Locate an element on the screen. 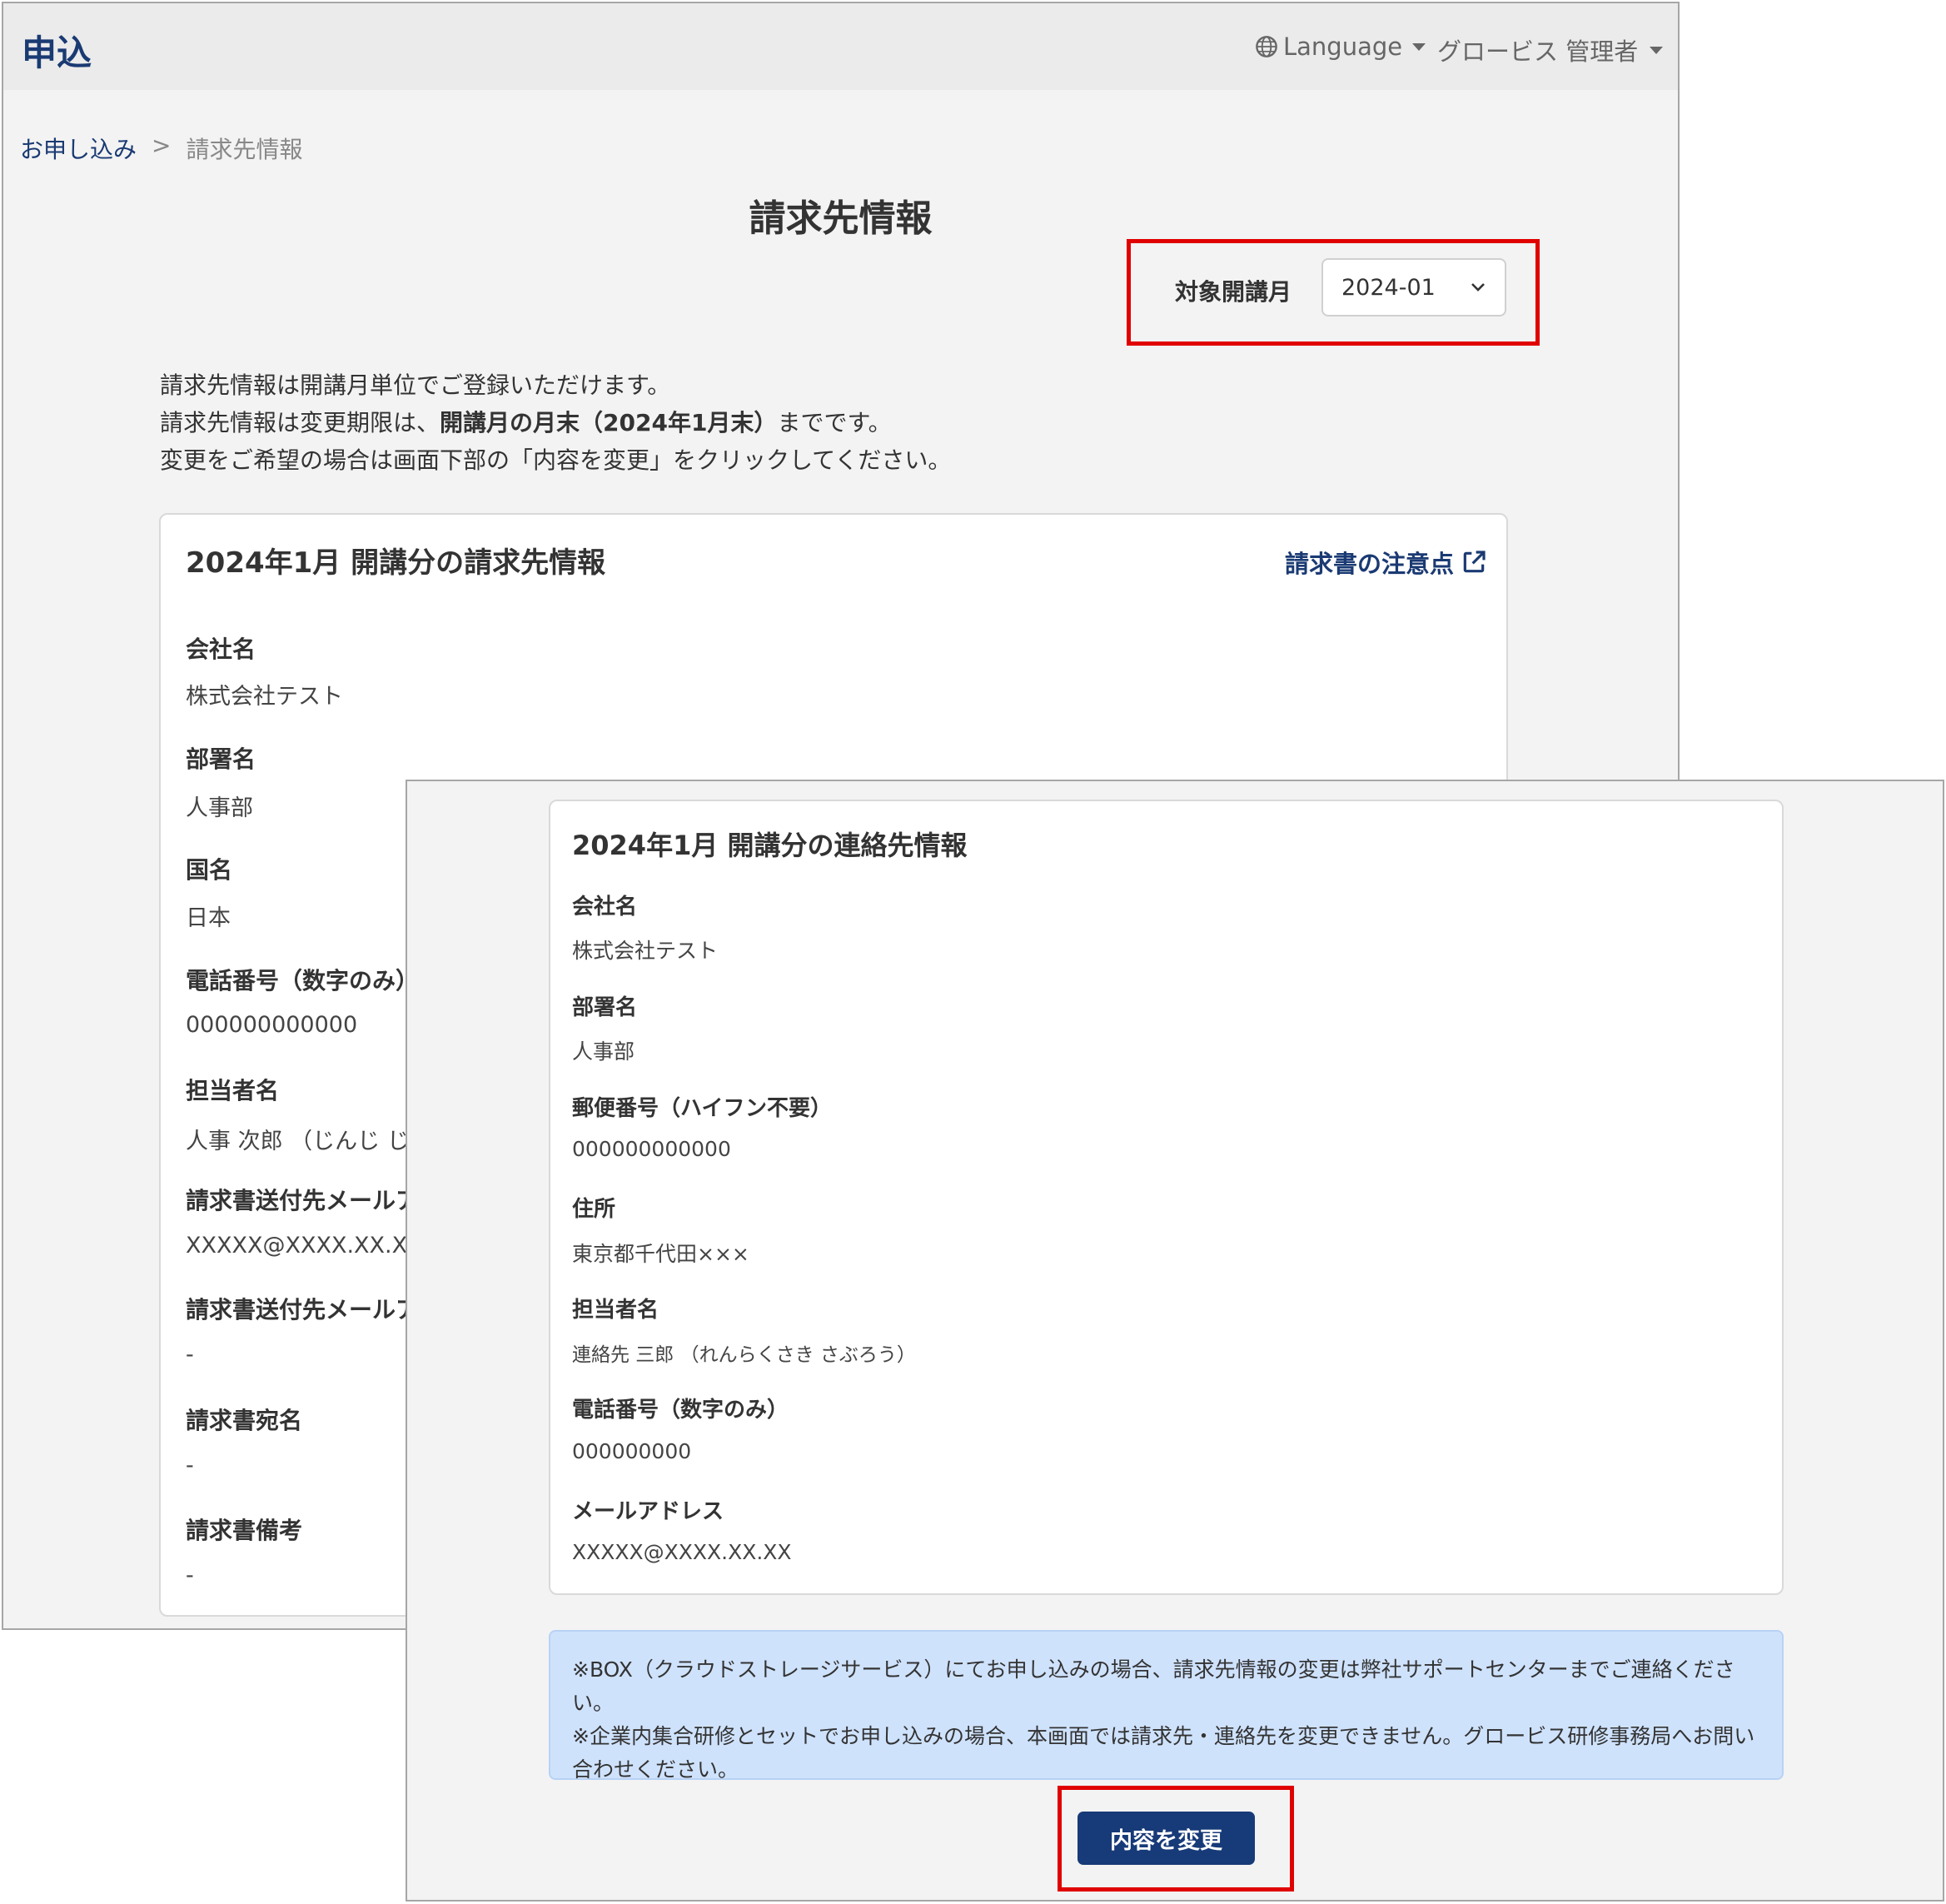 The image size is (1946, 1904). intro-line-3: 変更をご希望の場合は画面下部の「内容を変更」をクリックしてください。 is located at coordinates (556, 460).